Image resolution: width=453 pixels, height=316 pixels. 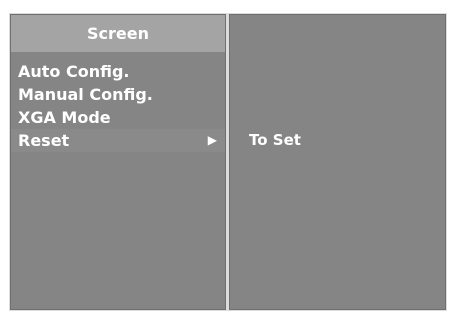 What do you see at coordinates (118, 117) in the screenshot?
I see `menu-item-xga-mode: XGA Mode` at bounding box center [118, 117].